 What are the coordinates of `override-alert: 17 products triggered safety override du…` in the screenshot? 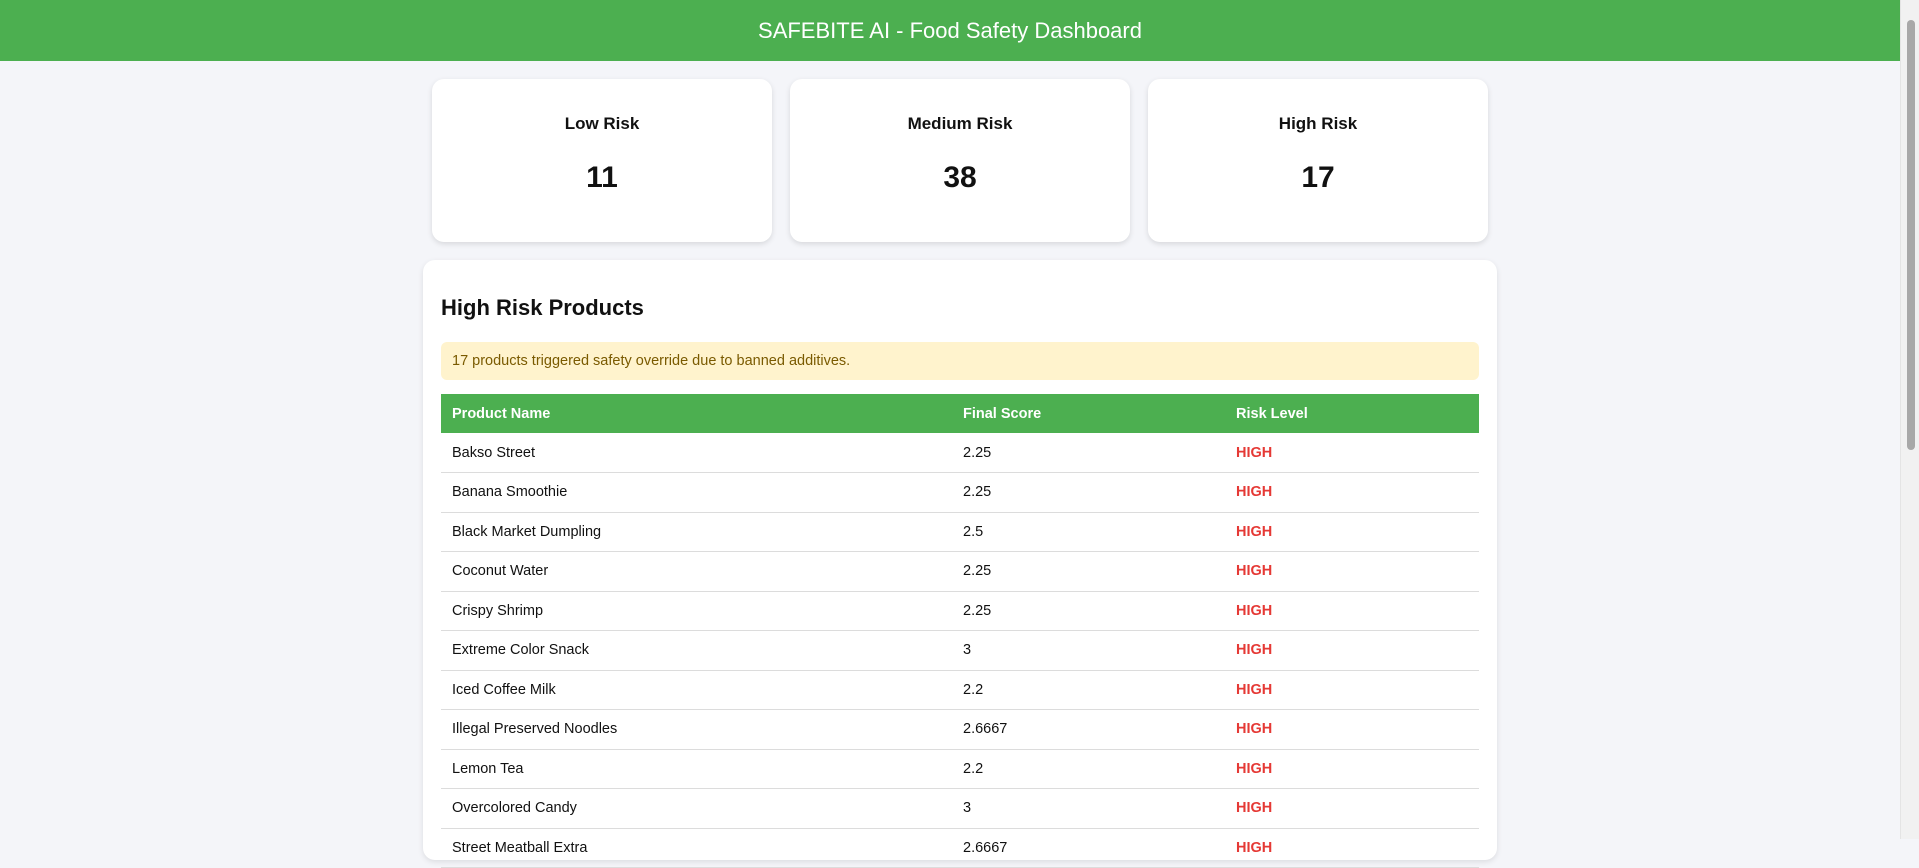 It's located at (960, 361).